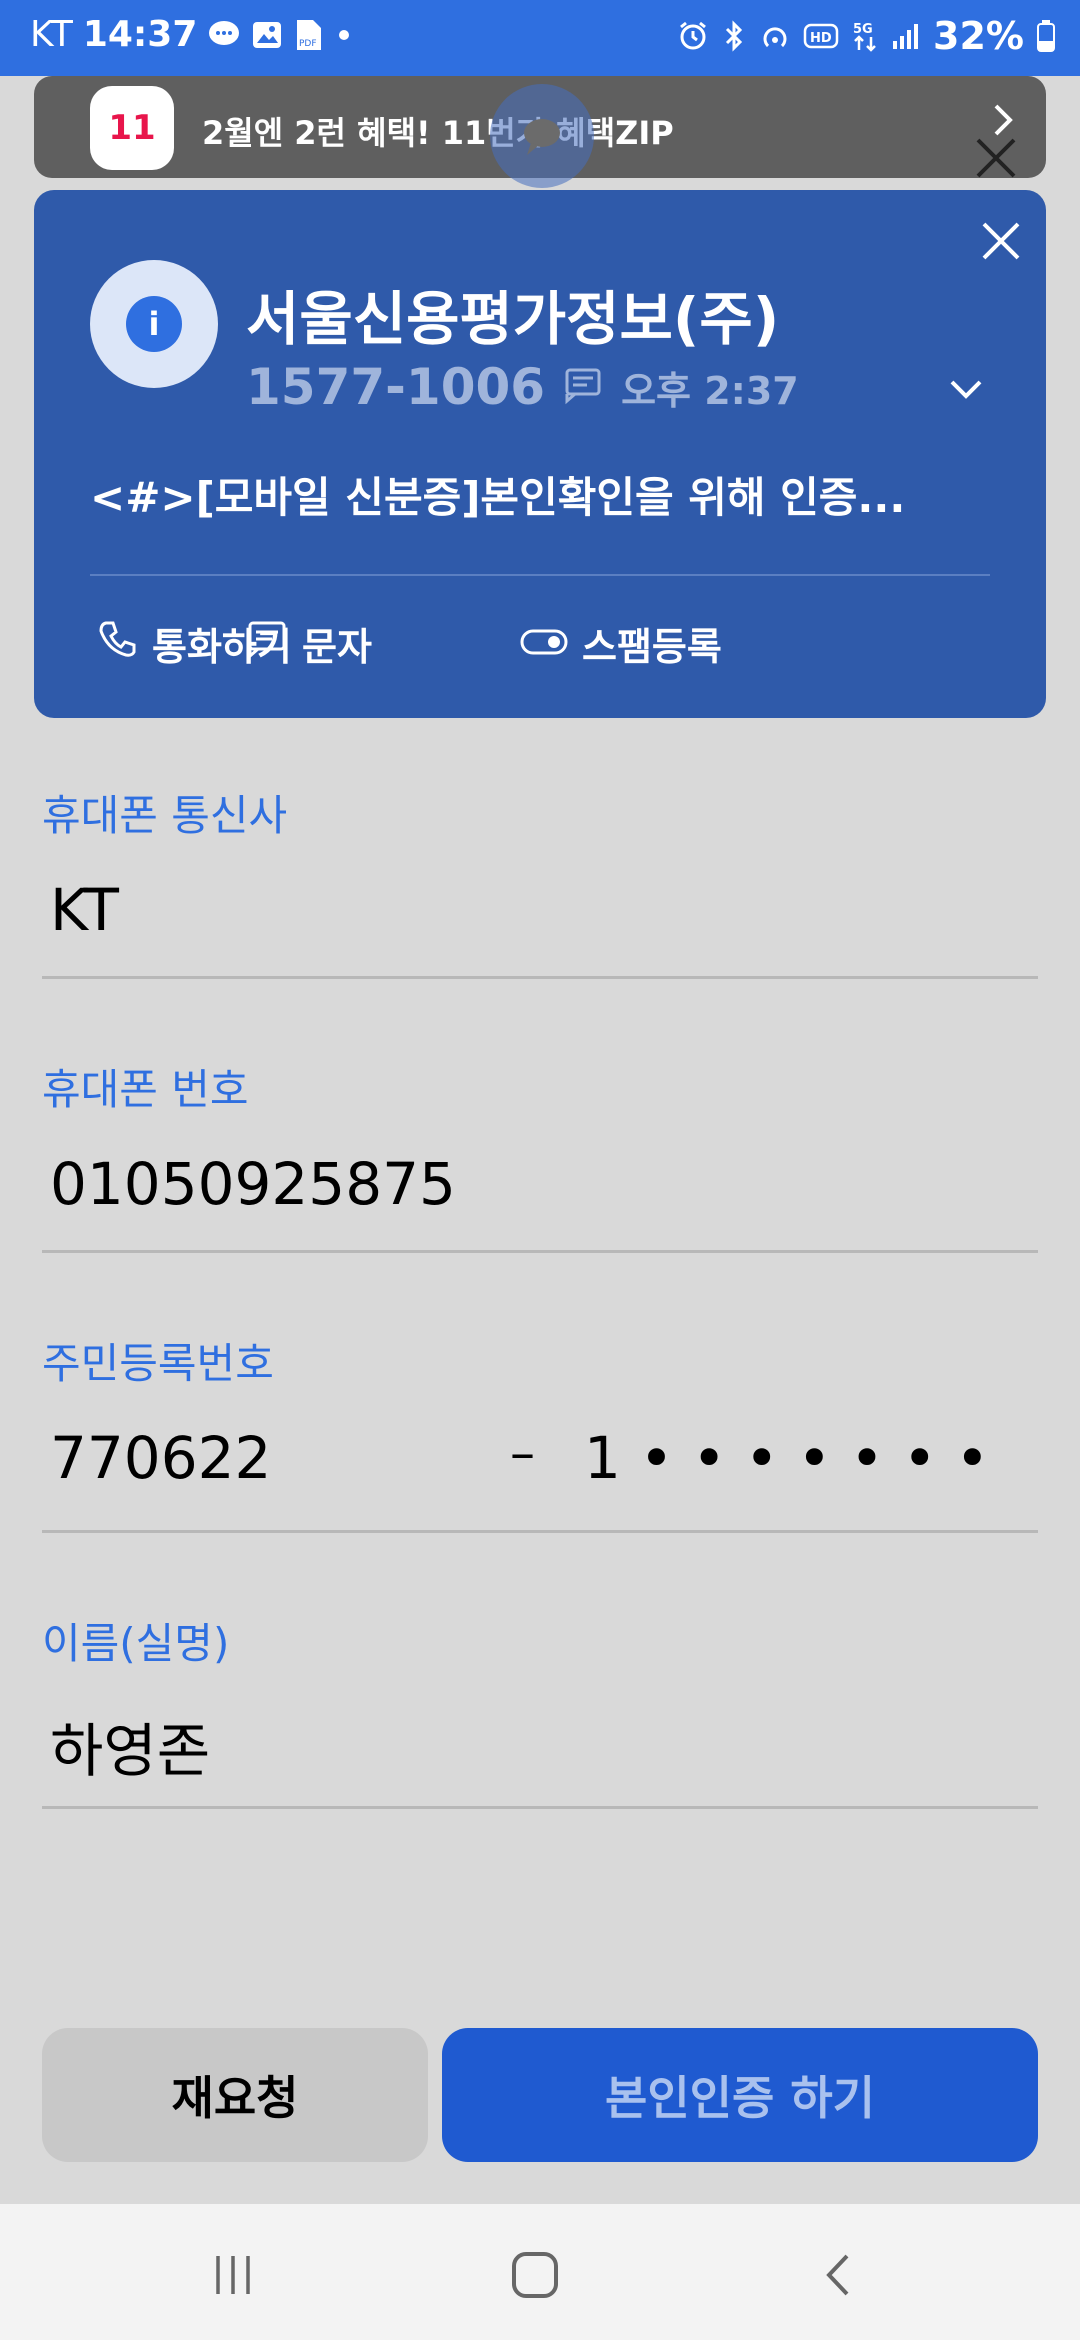 This screenshot has width=1080, height=2340. Describe the element at coordinates (136, 1643) in the screenshot. I see `name-label: 이름(실명)` at that location.